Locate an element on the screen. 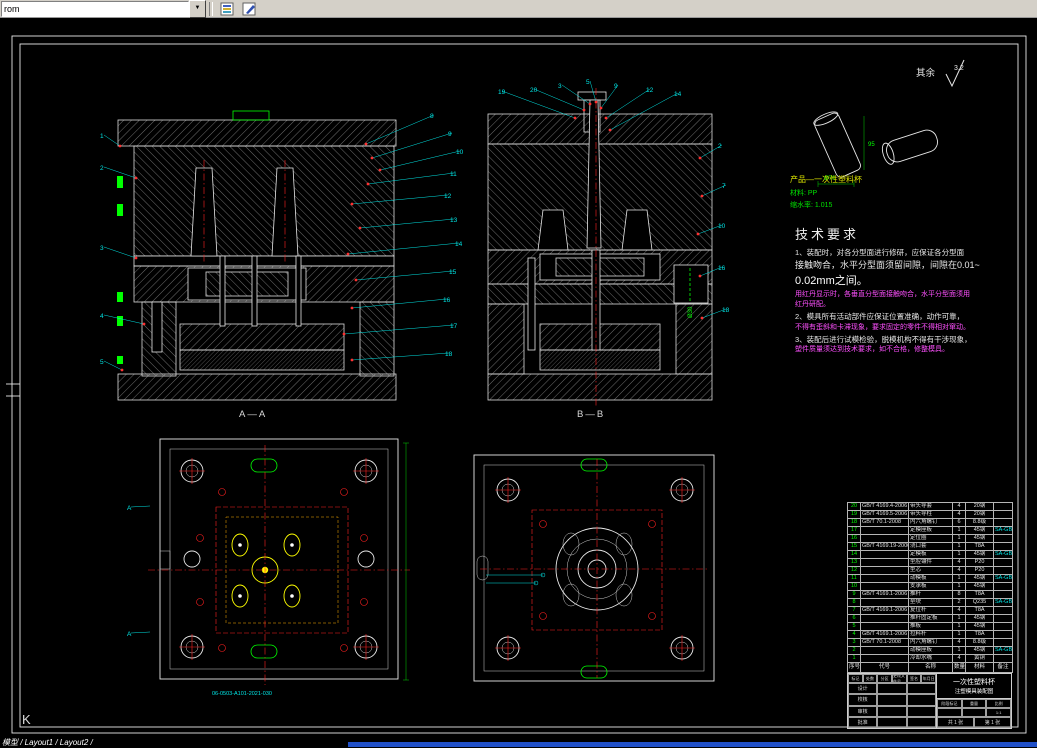 The width and height of the screenshot is (1037, 748). bom-row: 20 GB/T 4169.4-2006 带头导套 4 20钢 is located at coordinates (930, 506).